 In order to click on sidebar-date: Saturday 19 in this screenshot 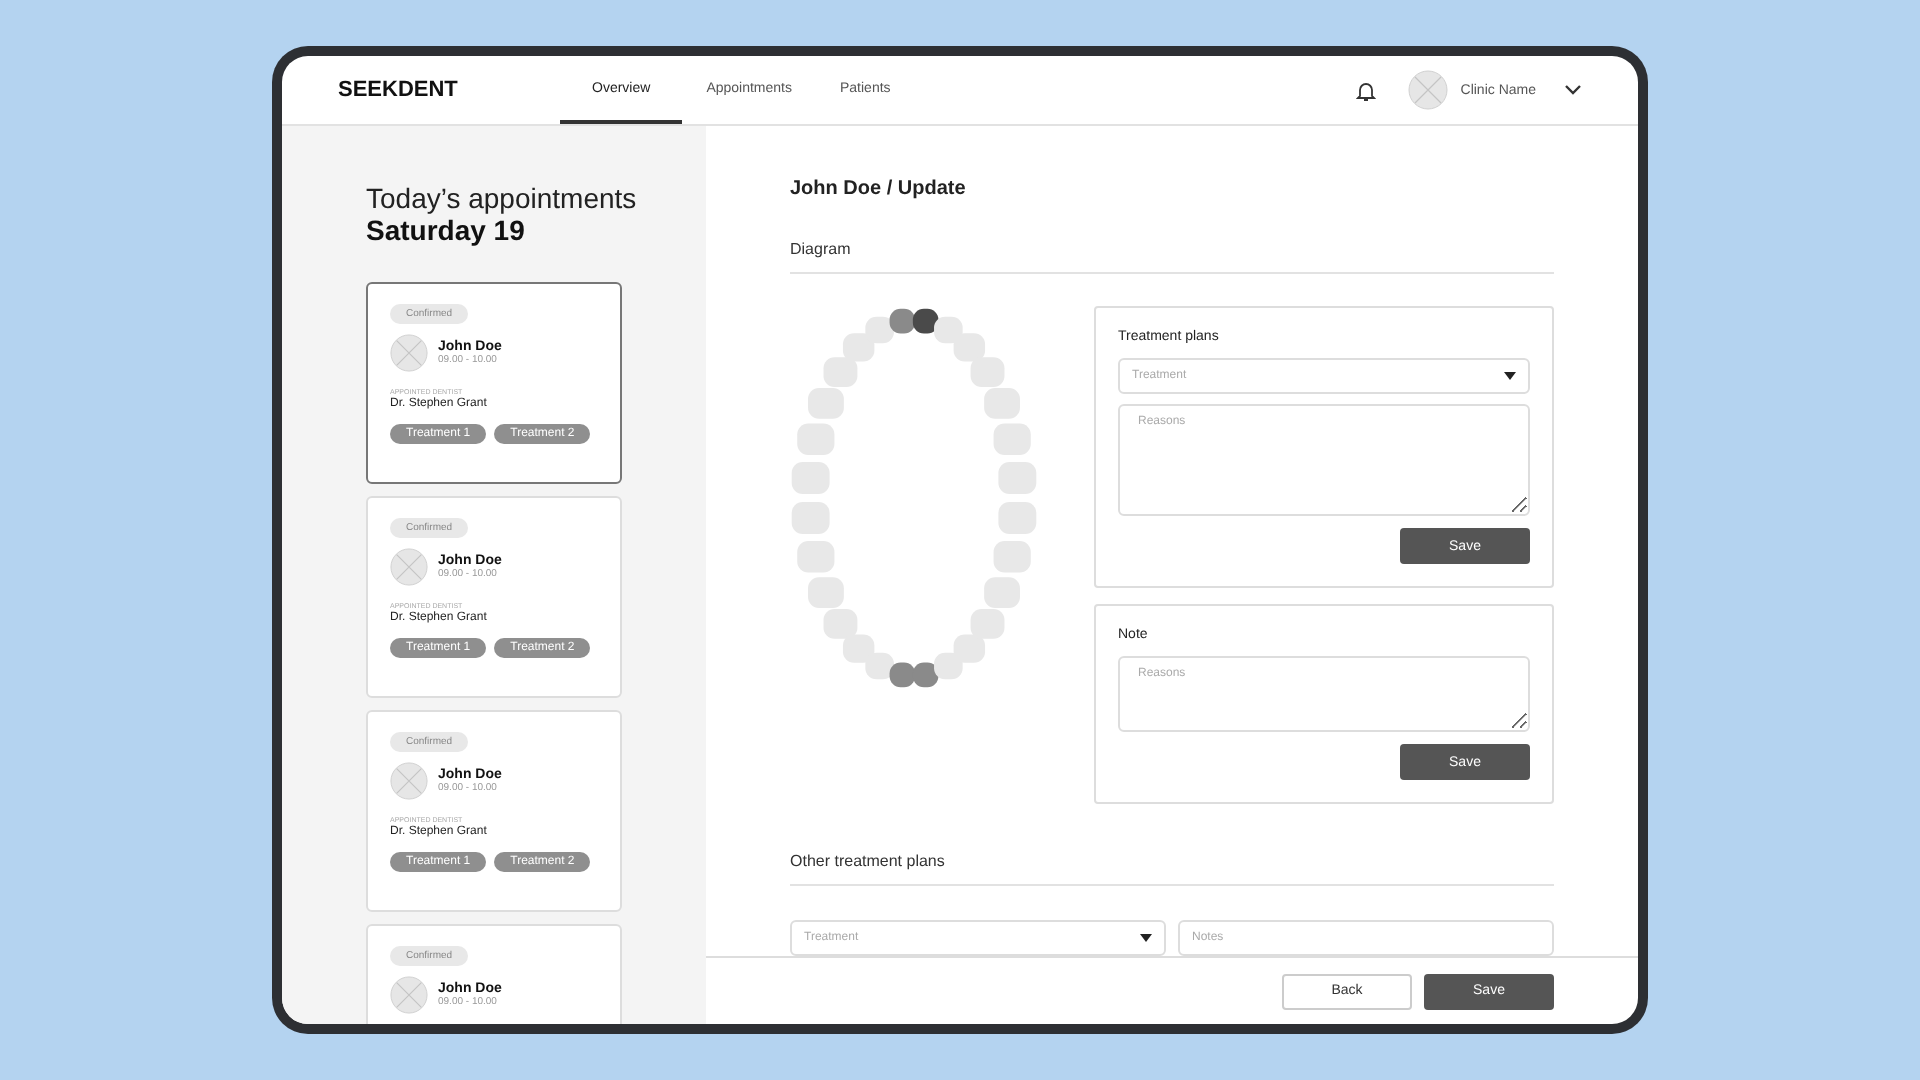, I will do `click(446, 230)`.